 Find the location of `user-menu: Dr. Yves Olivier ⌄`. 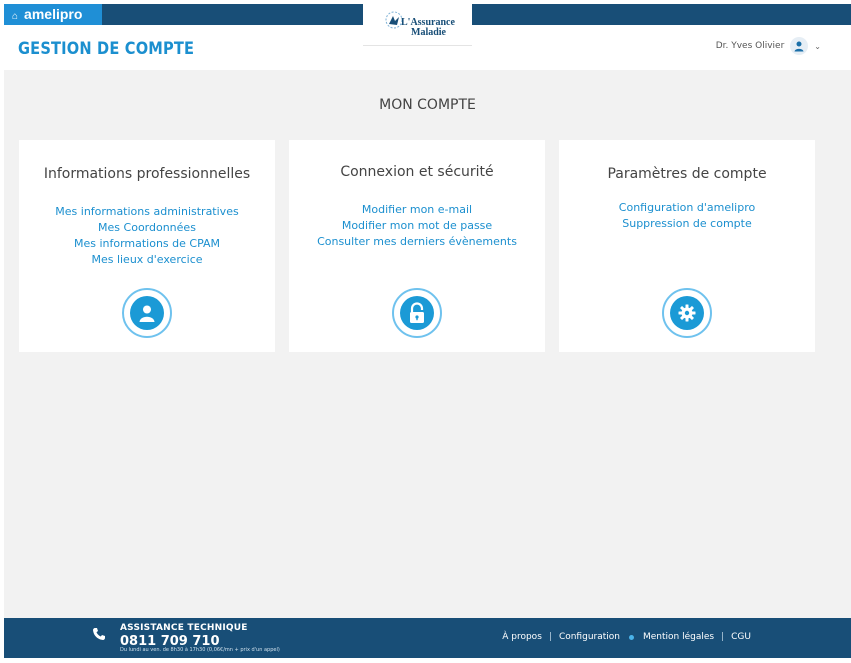

user-menu: Dr. Yves Olivier ⌄ is located at coordinates (768, 46).